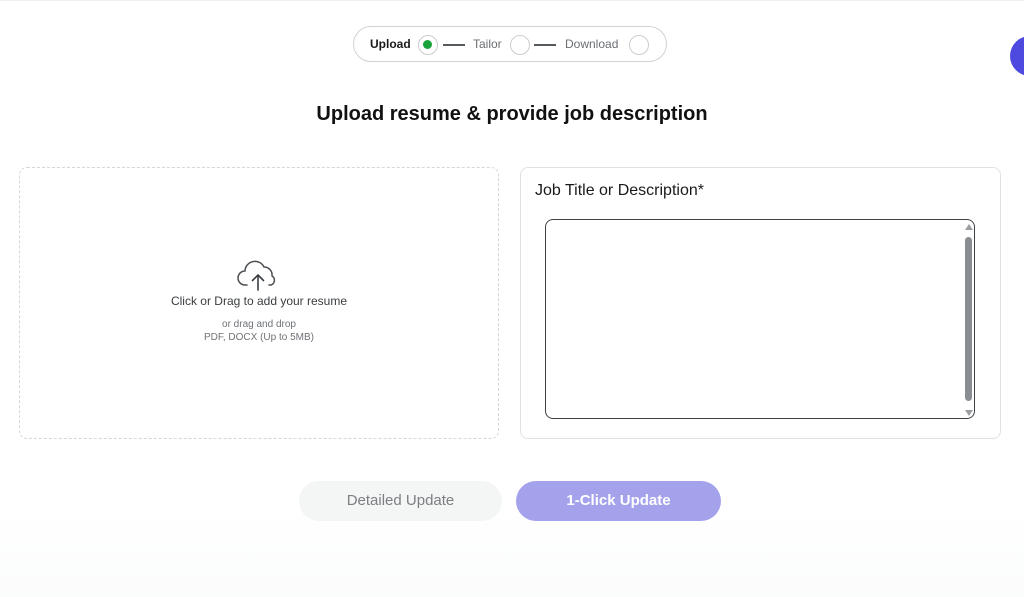 Image resolution: width=1024 pixels, height=597 pixels. Describe the element at coordinates (259, 337) in the screenshot. I see `file-formats-text: PDF, DOCX (Up to 5MB)` at that location.